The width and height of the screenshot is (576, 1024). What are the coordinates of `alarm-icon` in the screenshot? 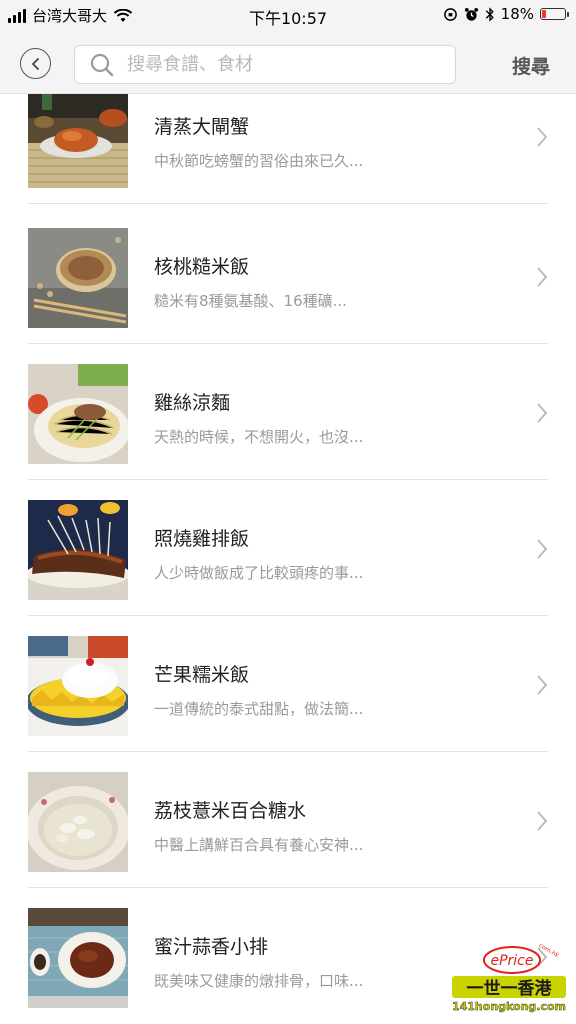 It's located at (471, 14).